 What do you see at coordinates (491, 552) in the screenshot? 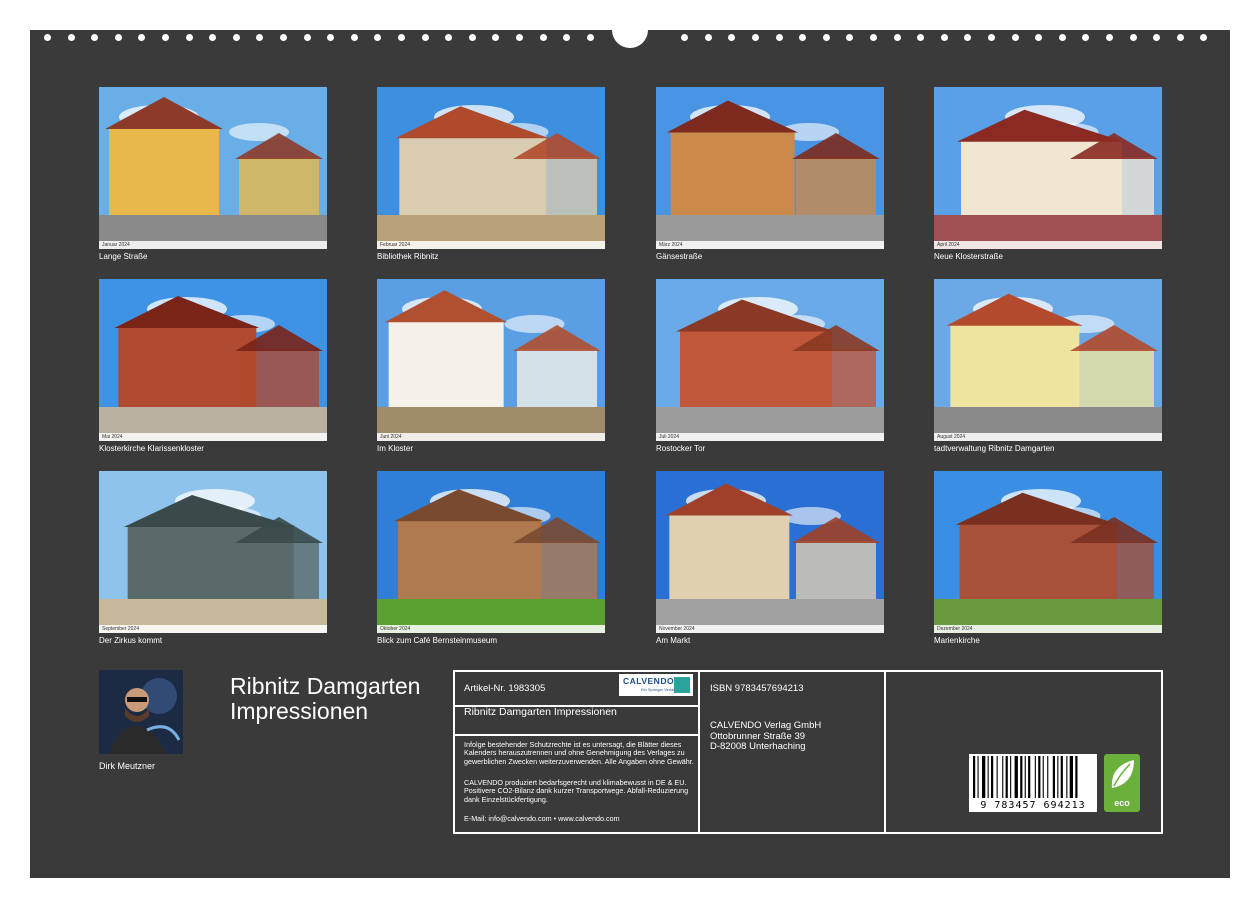
I see `calendar-photo: Oktober 2024` at bounding box center [491, 552].